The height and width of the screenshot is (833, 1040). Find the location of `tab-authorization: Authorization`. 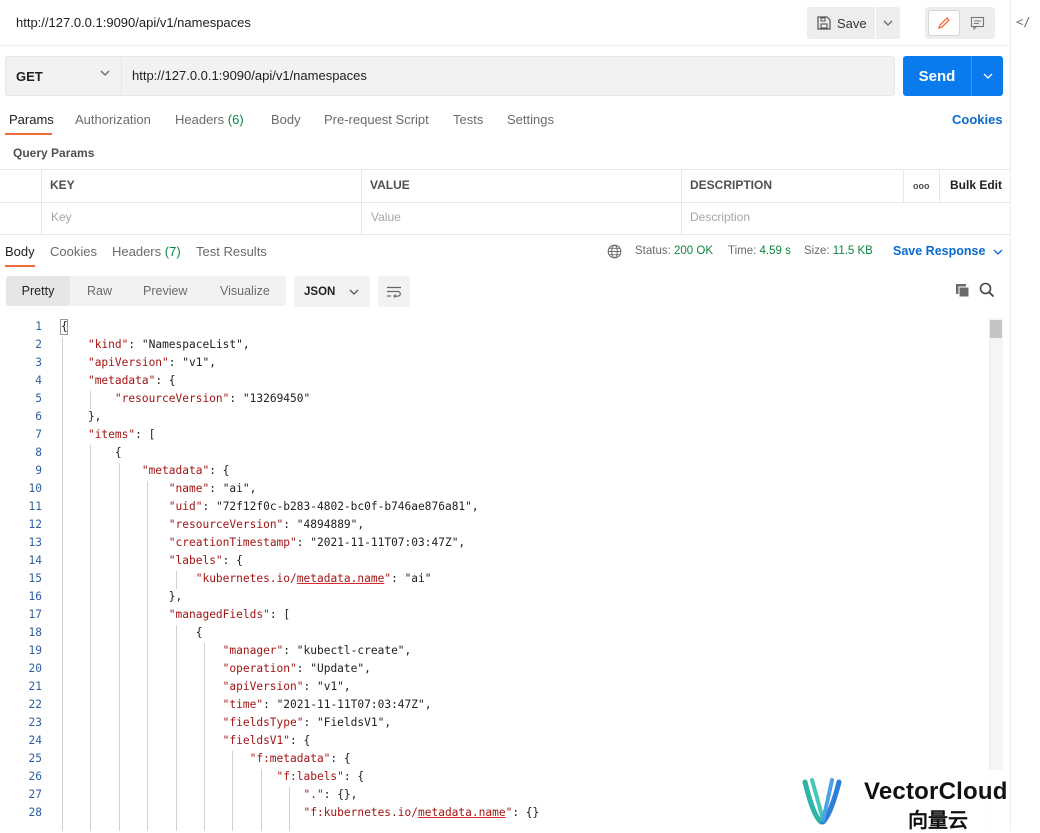

tab-authorization: Authorization is located at coordinates (113, 119).